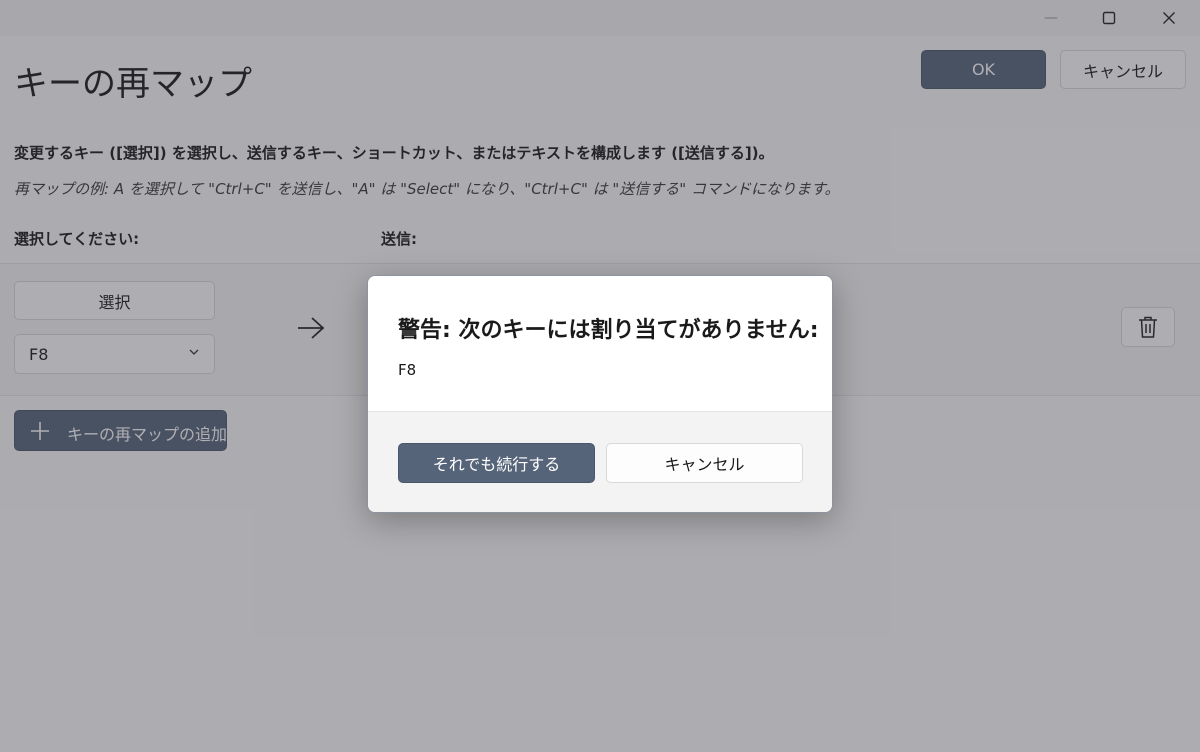 This screenshot has height=752, width=1200. What do you see at coordinates (704, 463) in the screenshot?
I see `dialog-cancel-button: キャンセル` at bounding box center [704, 463].